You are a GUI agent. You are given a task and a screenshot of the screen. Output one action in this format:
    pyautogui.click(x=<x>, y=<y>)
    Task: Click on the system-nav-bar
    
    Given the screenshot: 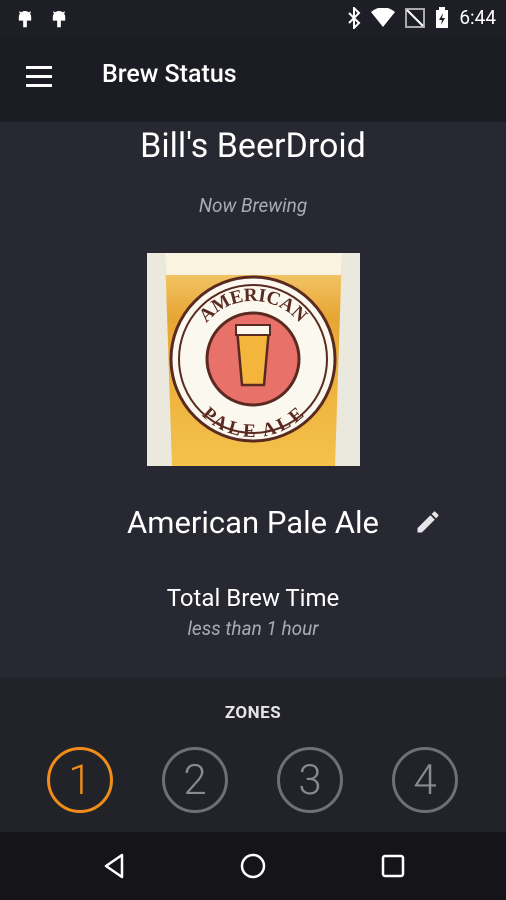 What is the action you would take?
    pyautogui.click(x=253, y=866)
    